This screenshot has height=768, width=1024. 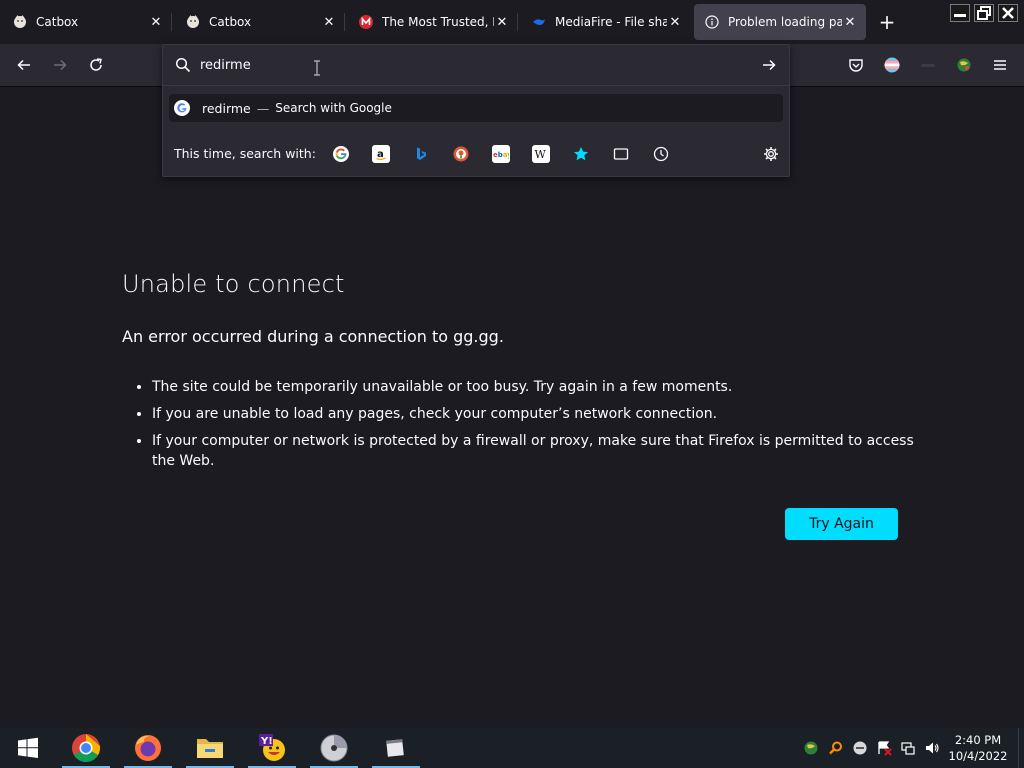 I want to click on windows-start-icon, so click(x=28, y=748).